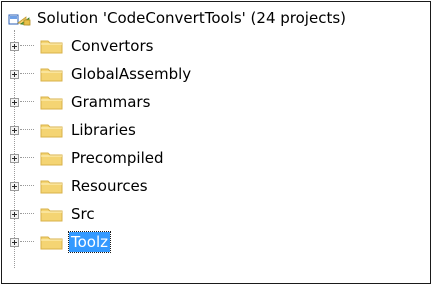 This screenshot has width=434, height=287. I want to click on tree-item-libraries: Libraries, so click(74, 130).